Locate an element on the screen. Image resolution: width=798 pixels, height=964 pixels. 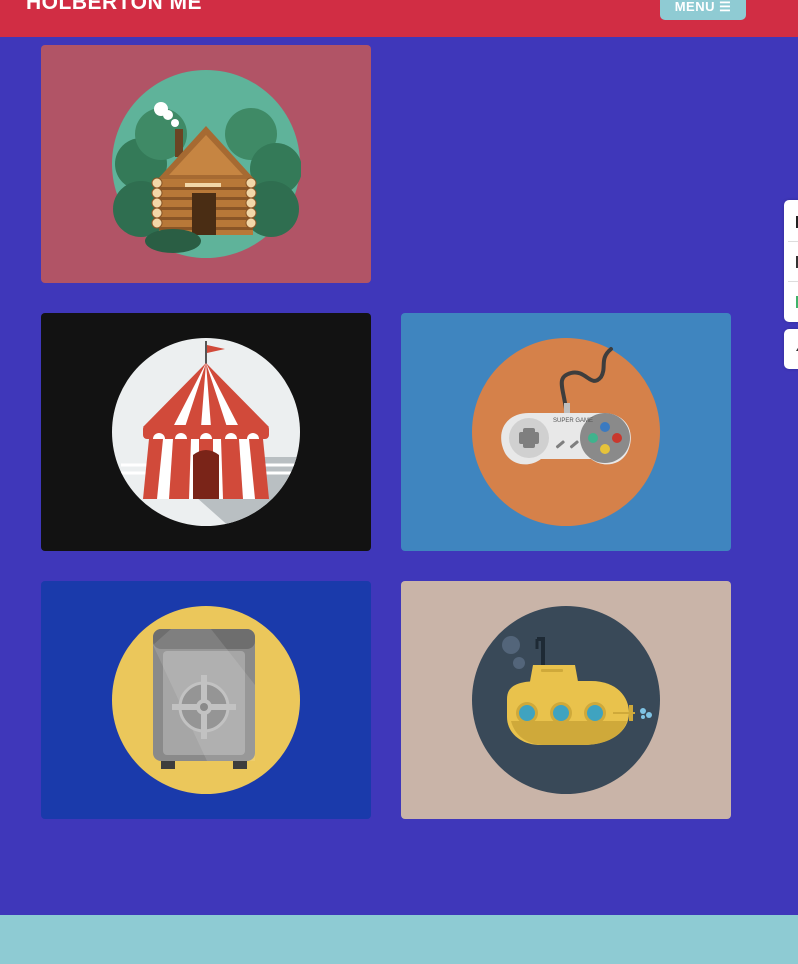
menu-button: MENU ☰ is located at coordinates (703, 10).